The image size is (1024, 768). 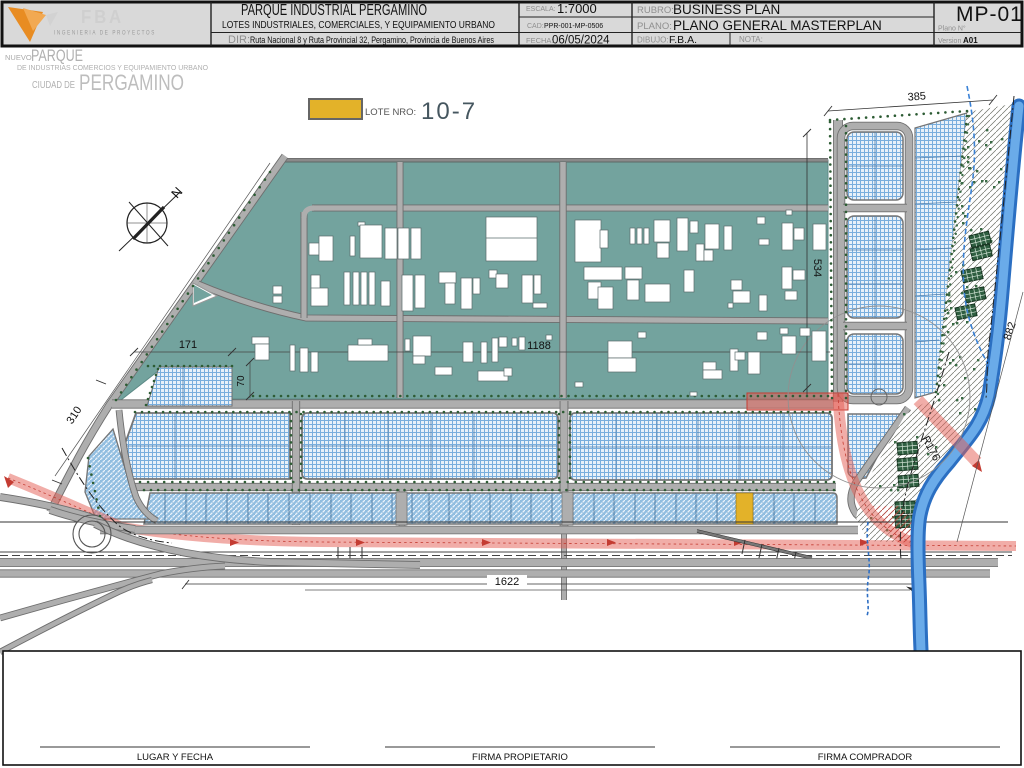 I want to click on svg-text: DIBUJO:, so click(x=653, y=40).